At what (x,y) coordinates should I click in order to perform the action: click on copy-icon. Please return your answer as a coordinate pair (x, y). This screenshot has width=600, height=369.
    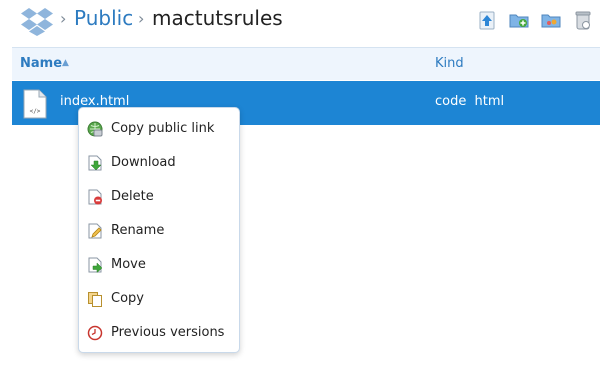
    Looking at the image, I should click on (95, 299).